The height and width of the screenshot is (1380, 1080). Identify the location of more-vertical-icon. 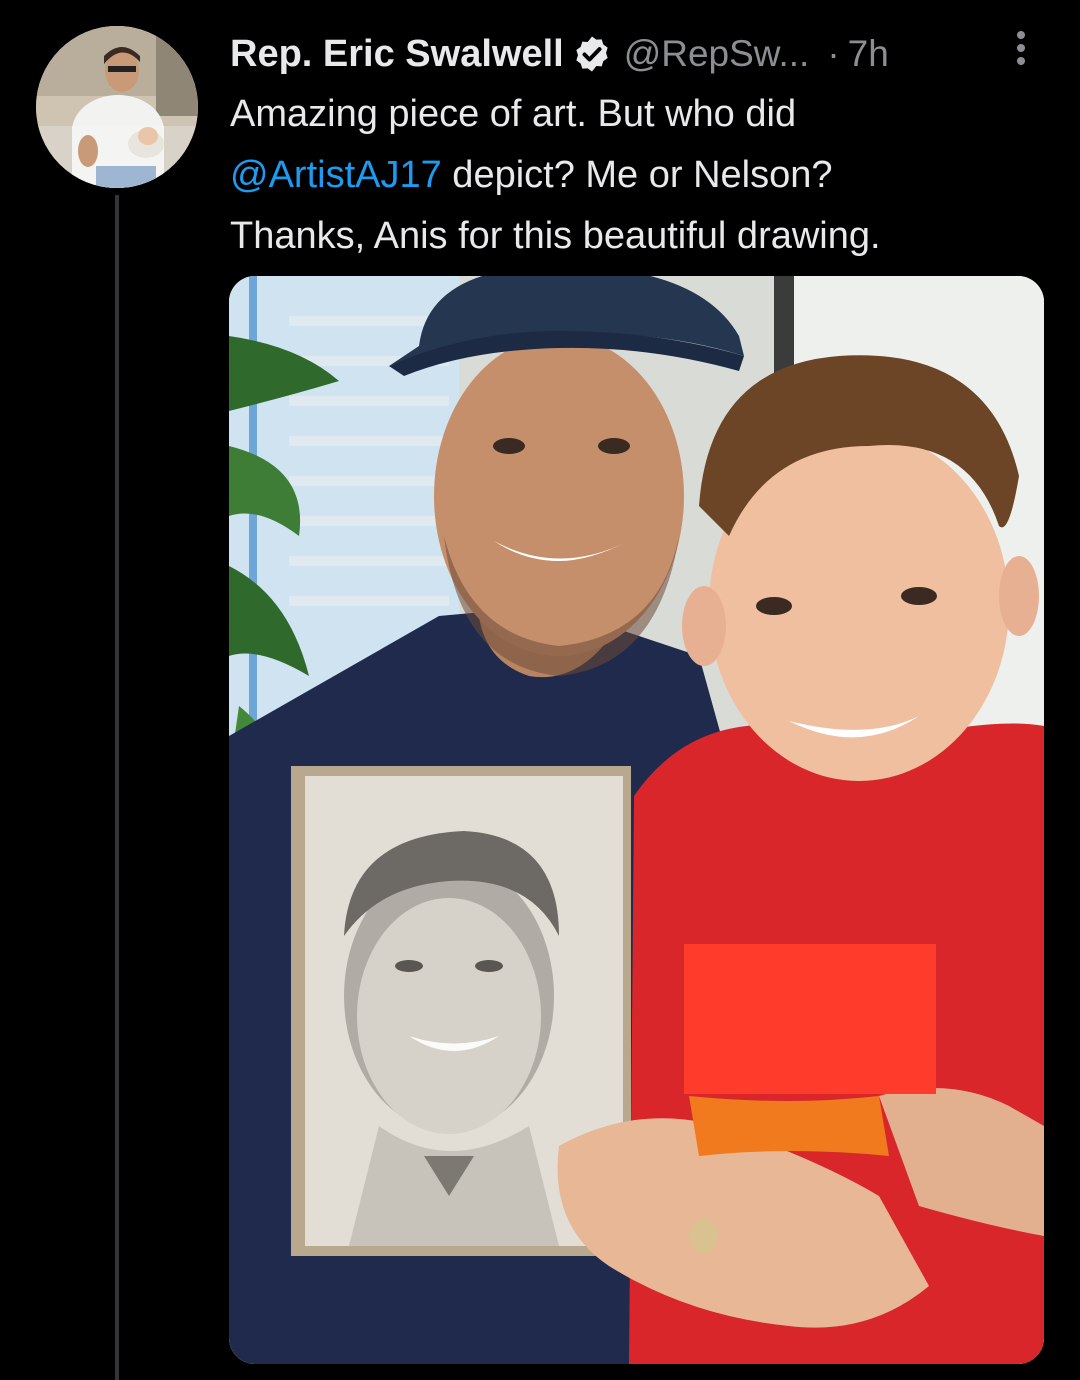
(1021, 48).